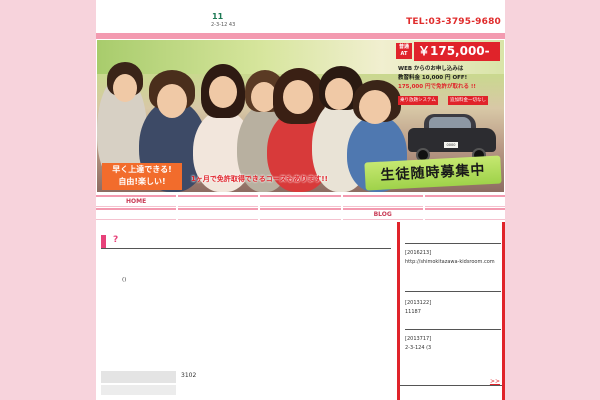 This screenshot has height=400, width=600. I want to click on transmission-tag: 普通AT, so click(404, 51).